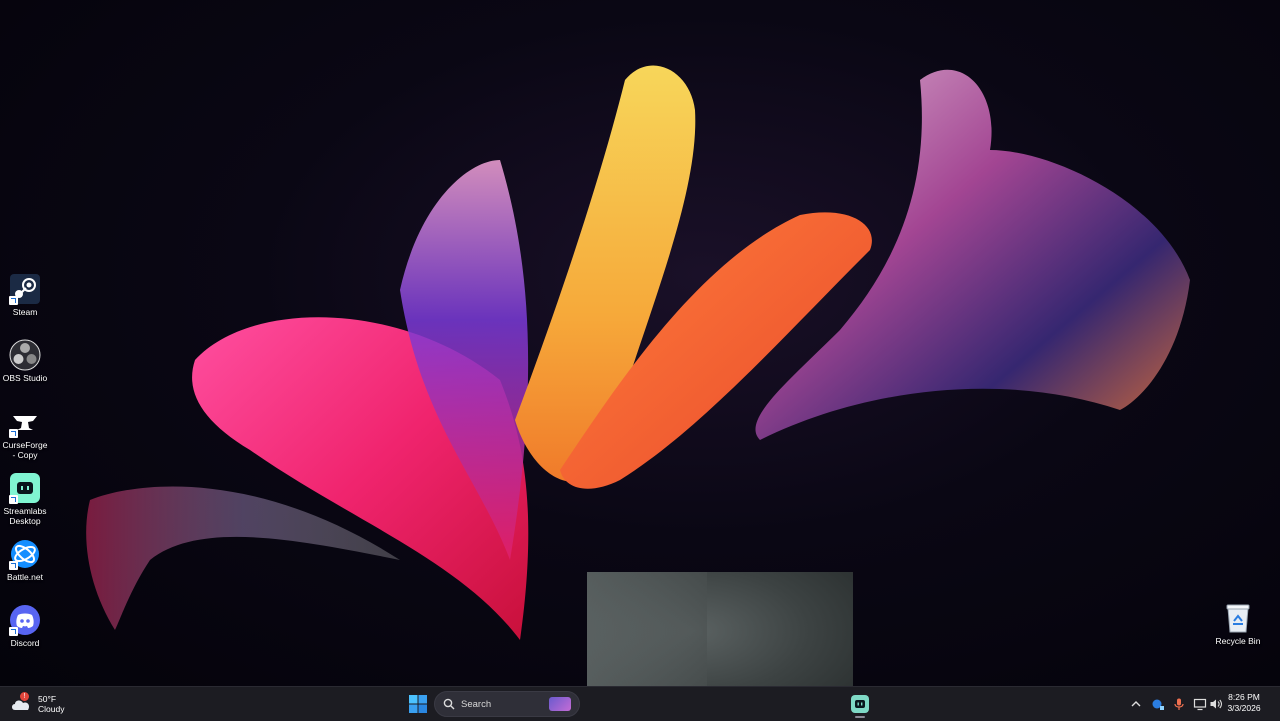 The image size is (1280, 721). I want to click on start-button, so click(418, 704).